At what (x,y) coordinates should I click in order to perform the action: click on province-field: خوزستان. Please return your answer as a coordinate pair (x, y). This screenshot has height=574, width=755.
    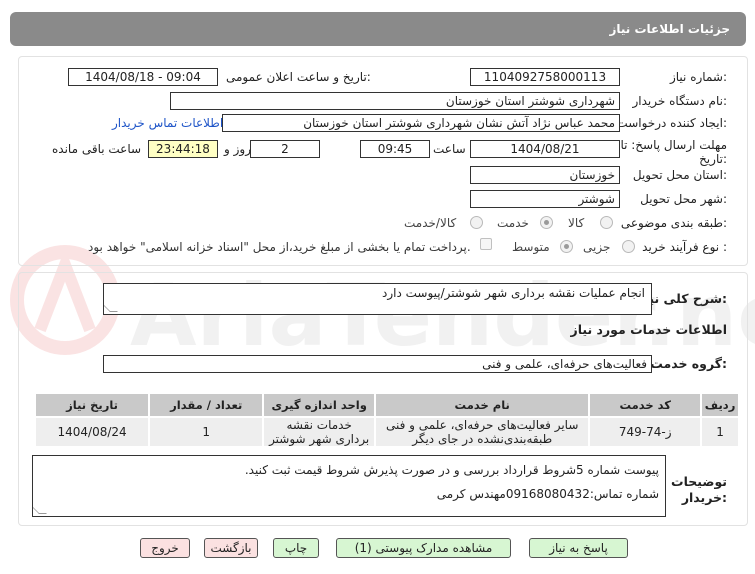
    Looking at the image, I should click on (545, 175).